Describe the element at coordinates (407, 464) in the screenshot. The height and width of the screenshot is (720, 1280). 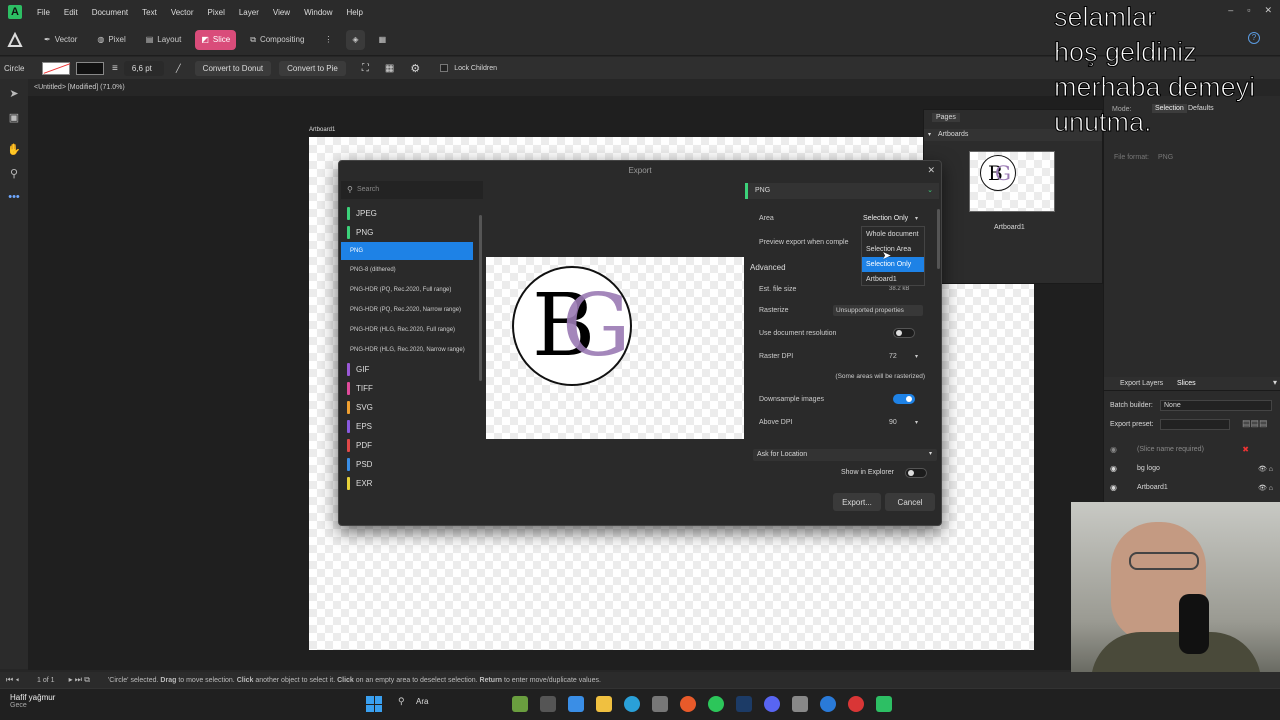
I see `format-psd: PSD` at that location.